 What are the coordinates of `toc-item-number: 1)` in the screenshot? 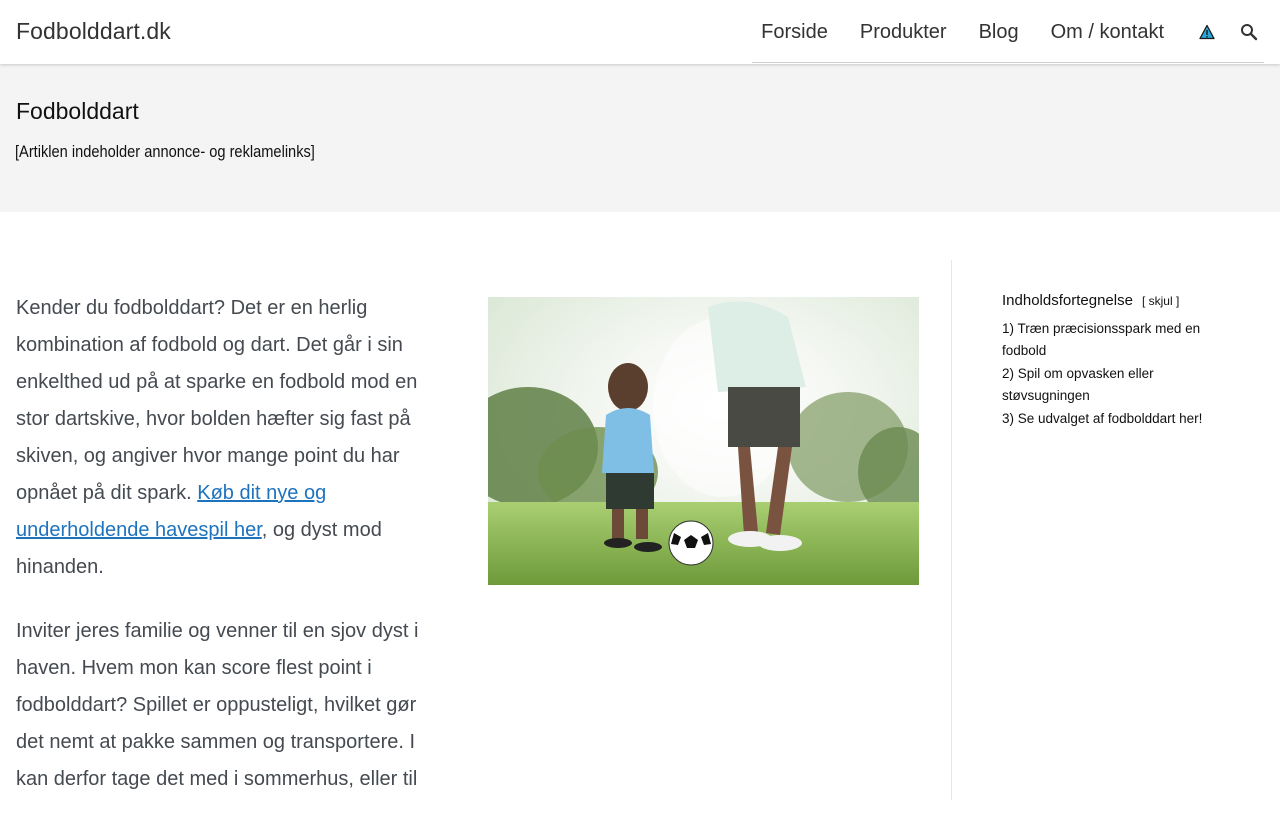 It's located at (1008, 328).